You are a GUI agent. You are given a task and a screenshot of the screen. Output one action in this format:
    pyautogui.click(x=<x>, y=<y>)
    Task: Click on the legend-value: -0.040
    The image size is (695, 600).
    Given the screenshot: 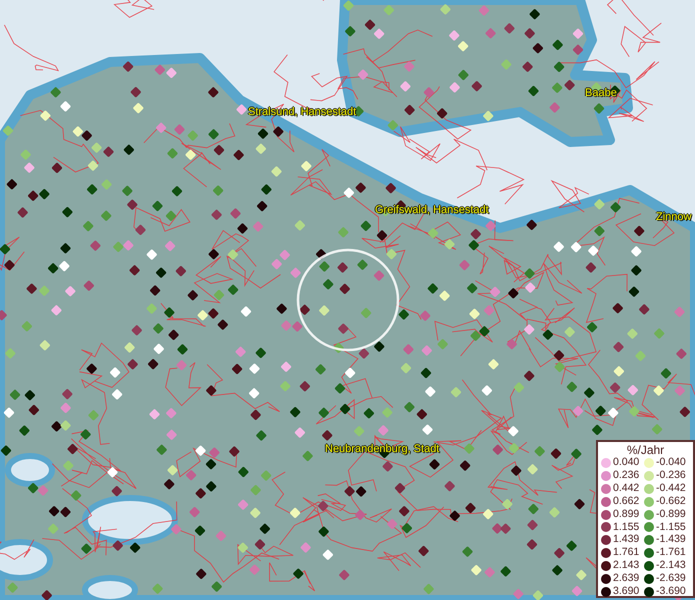 What is the action you would take?
    pyautogui.click(x=671, y=463)
    